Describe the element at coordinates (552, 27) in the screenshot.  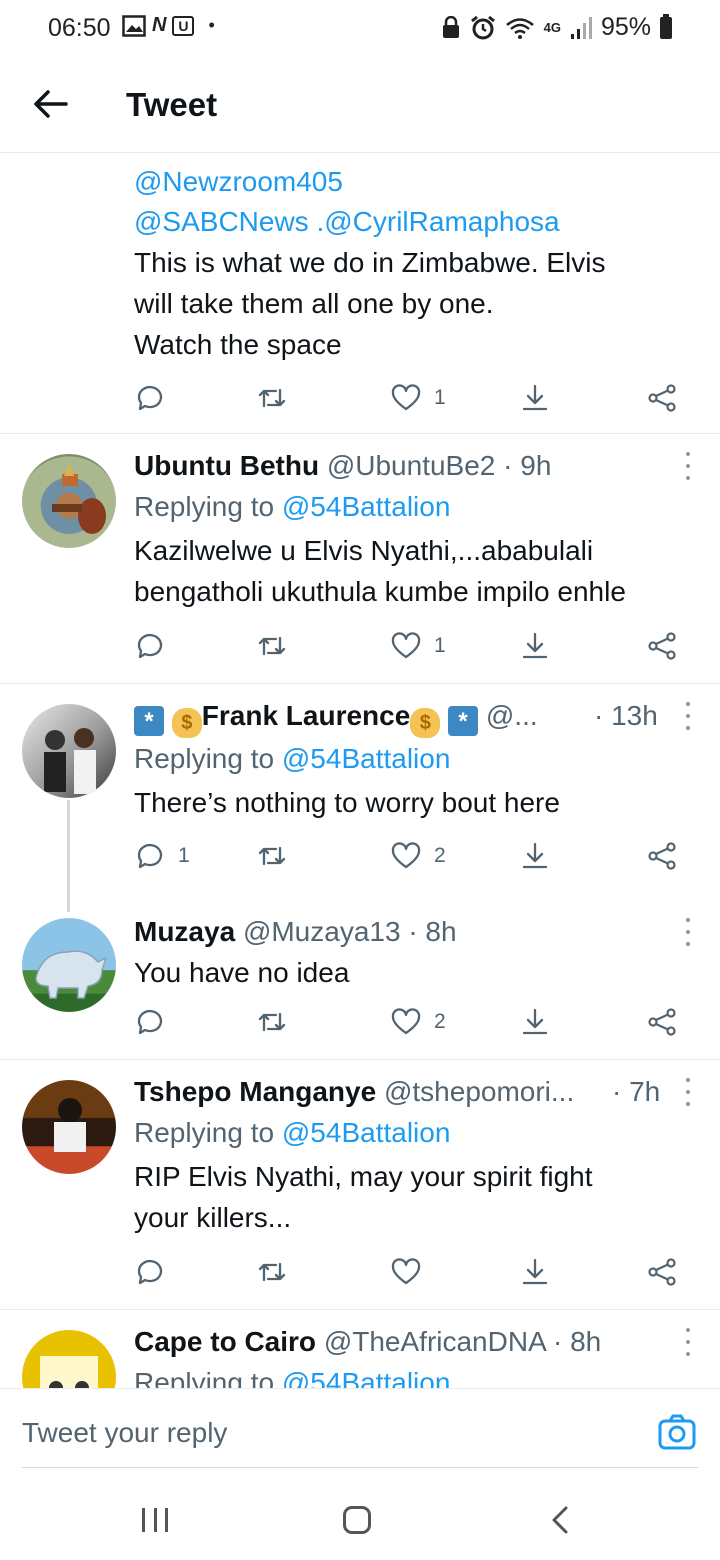
I see `network-type: 4G` at that location.